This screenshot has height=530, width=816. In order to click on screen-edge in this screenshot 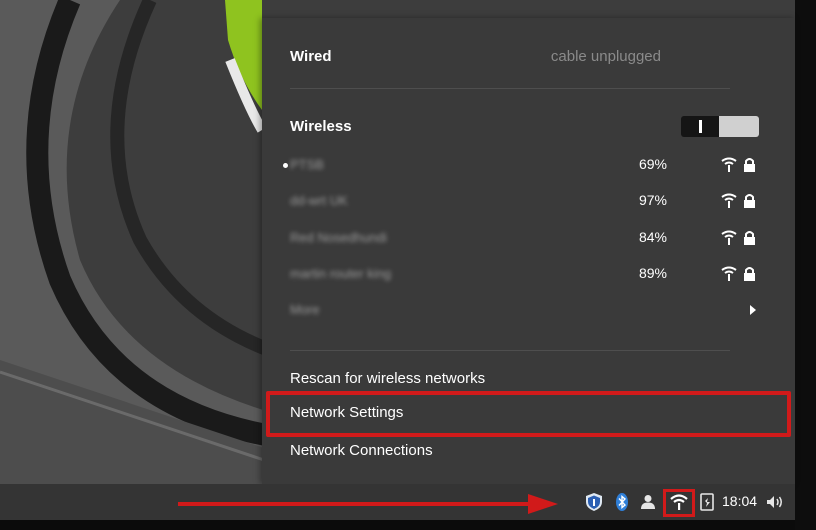, I will do `click(805, 265)`.